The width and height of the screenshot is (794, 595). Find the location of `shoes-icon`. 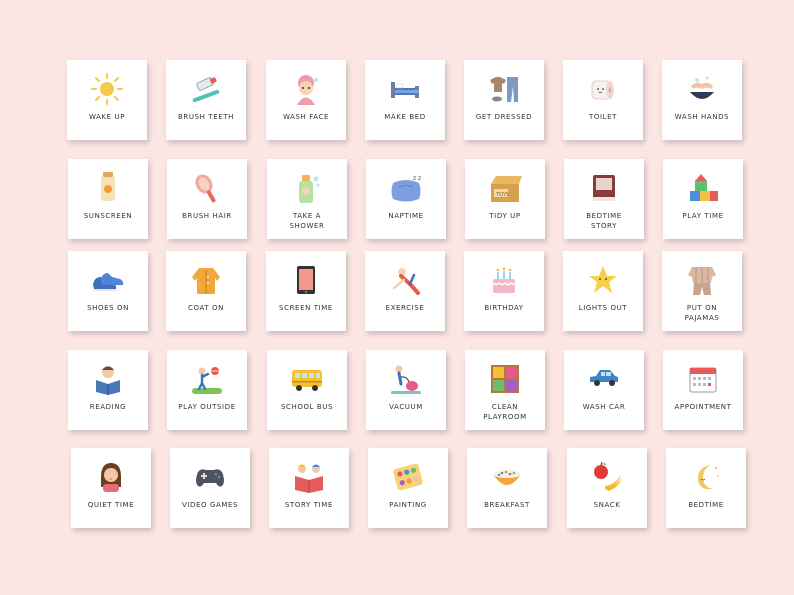

shoes-icon is located at coordinates (108, 280).